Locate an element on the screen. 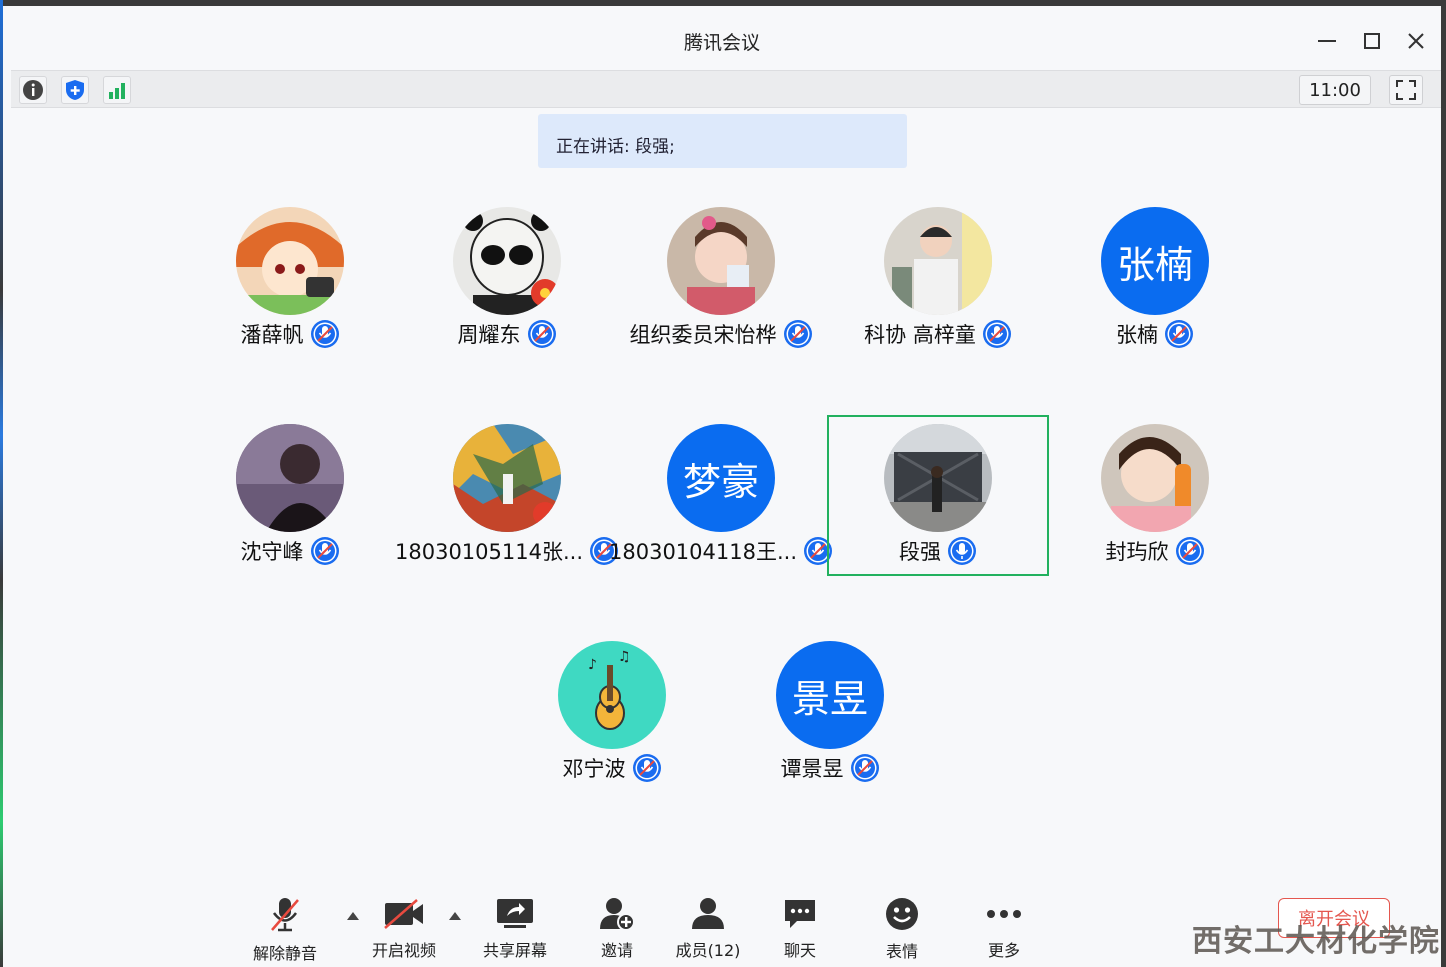 Image resolution: width=1446 pixels, height=967 pixels. speaking-indicator: 正在讲话: 段强; is located at coordinates (722, 141).